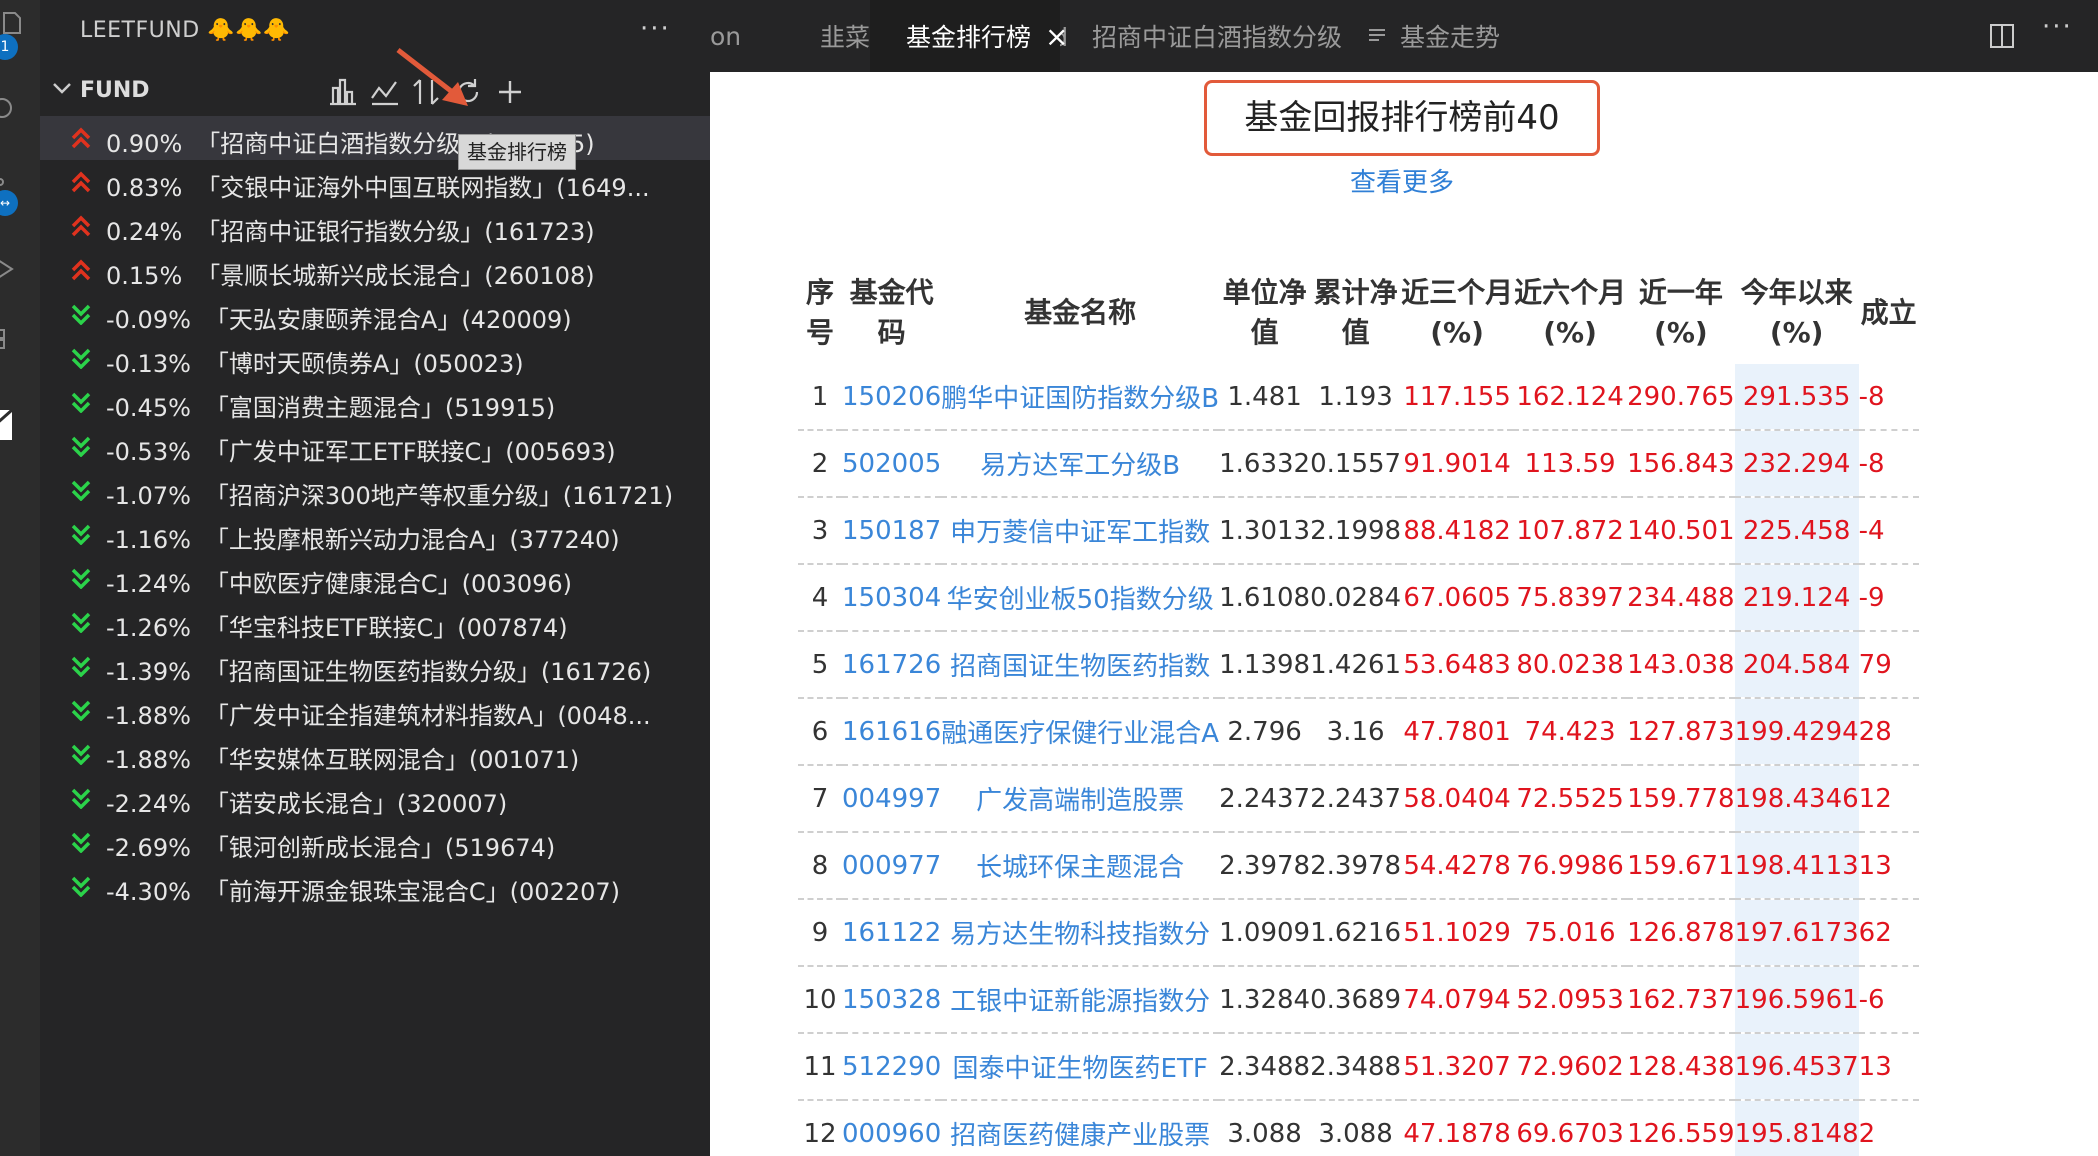 The image size is (2098, 1156). What do you see at coordinates (375, 314) in the screenshot?
I see `fund-list-item: -0.09% 「天弘安康颐养混合A」(420009)` at bounding box center [375, 314].